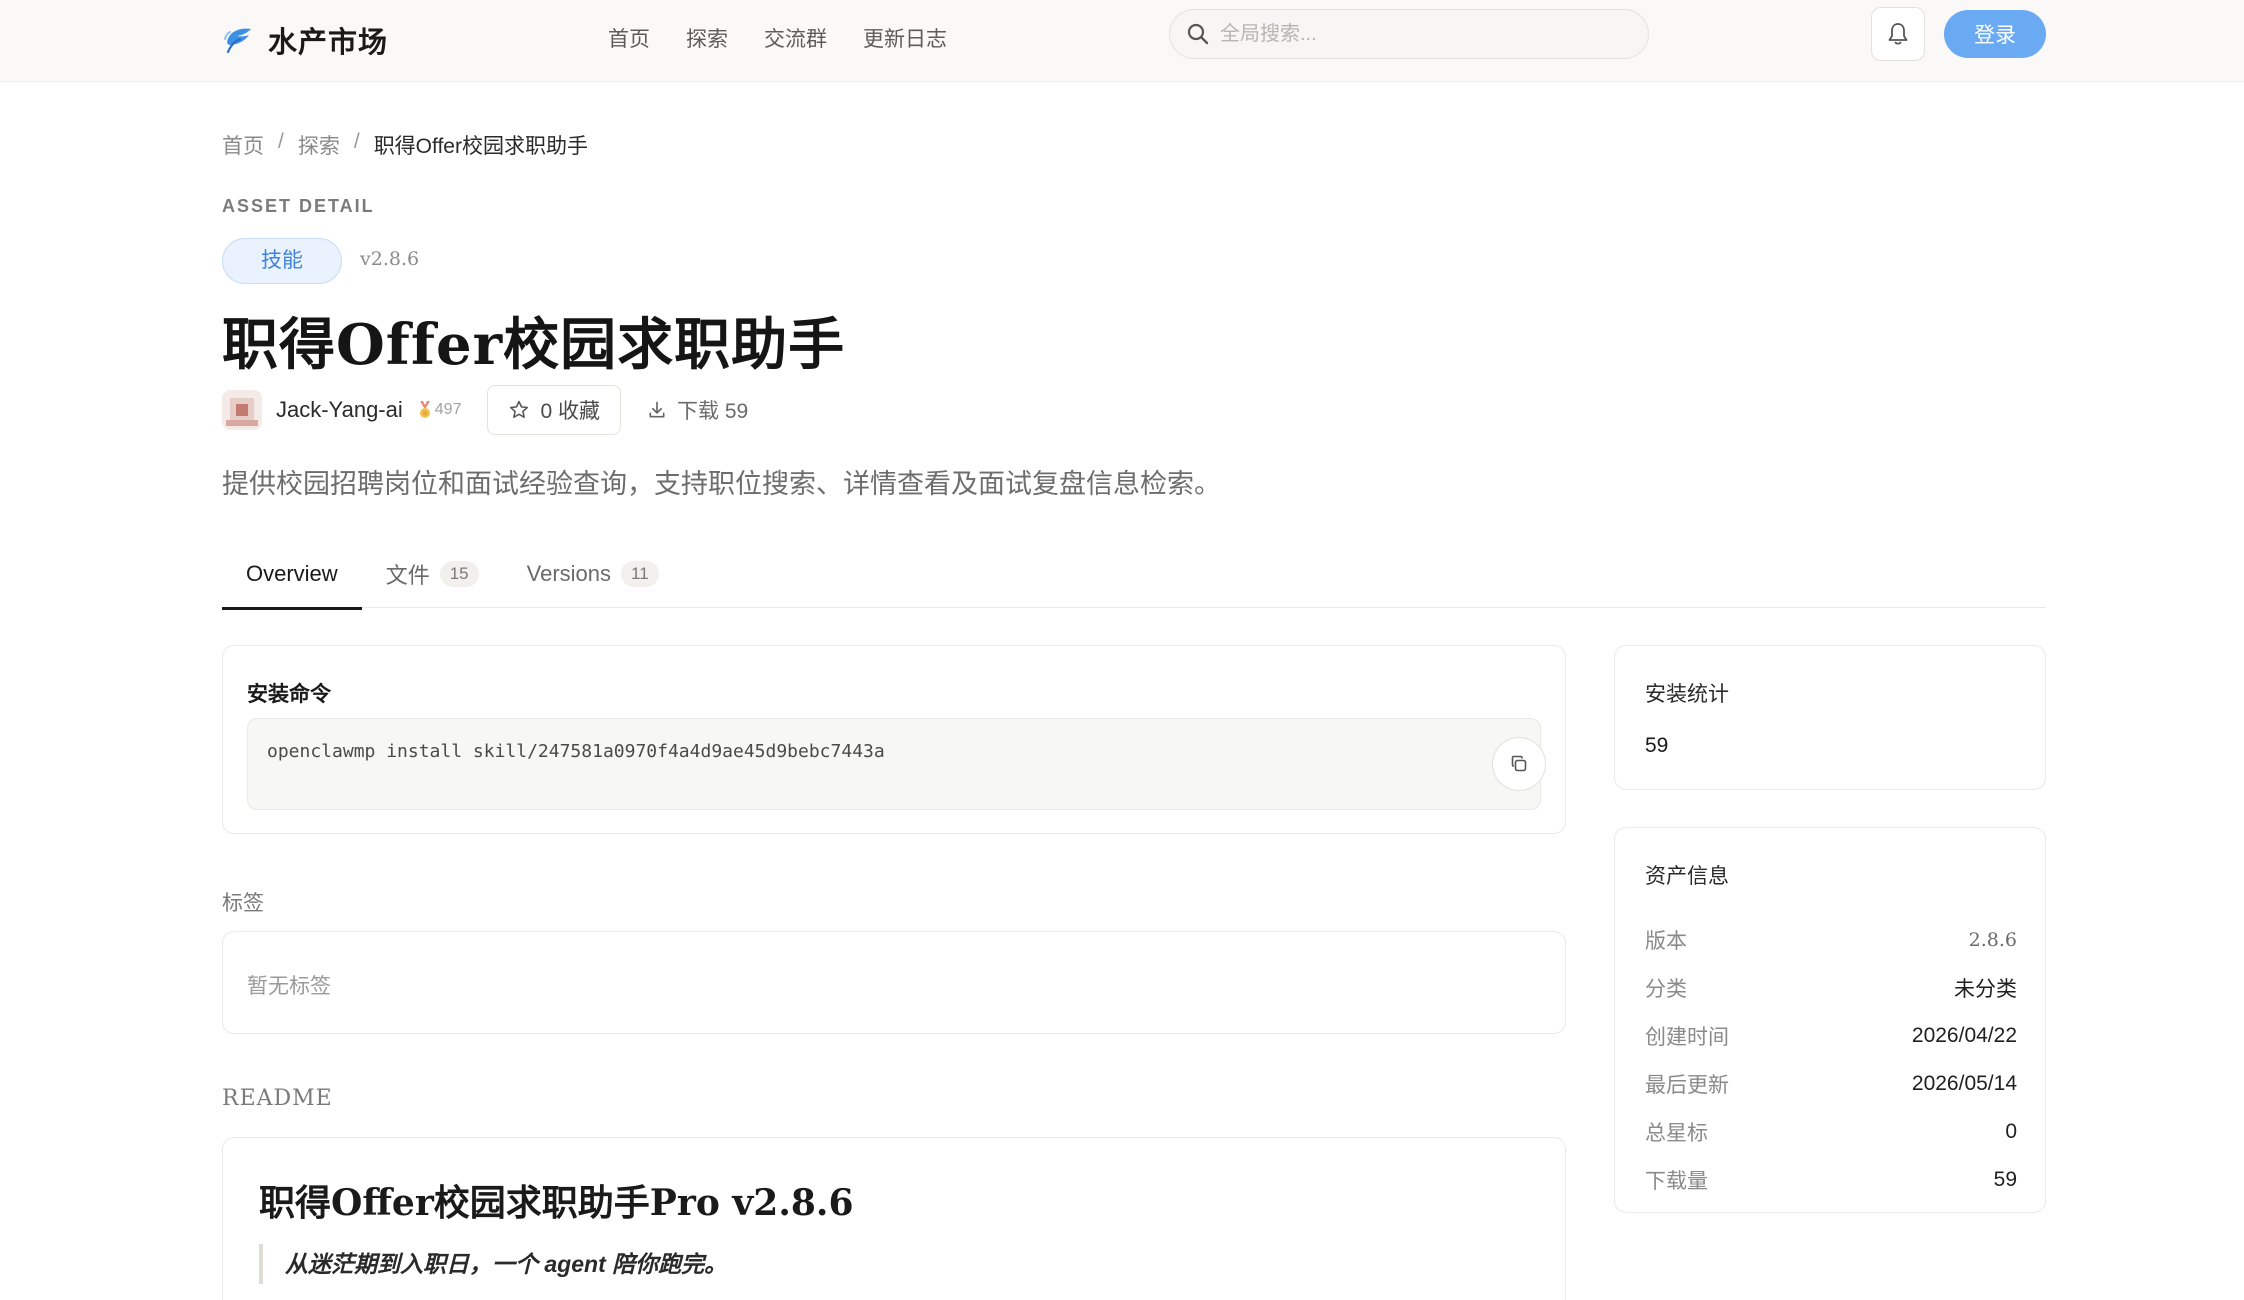 This screenshot has width=2244, height=1300. I want to click on tags-empty-text: 暂无标签, so click(289, 986).